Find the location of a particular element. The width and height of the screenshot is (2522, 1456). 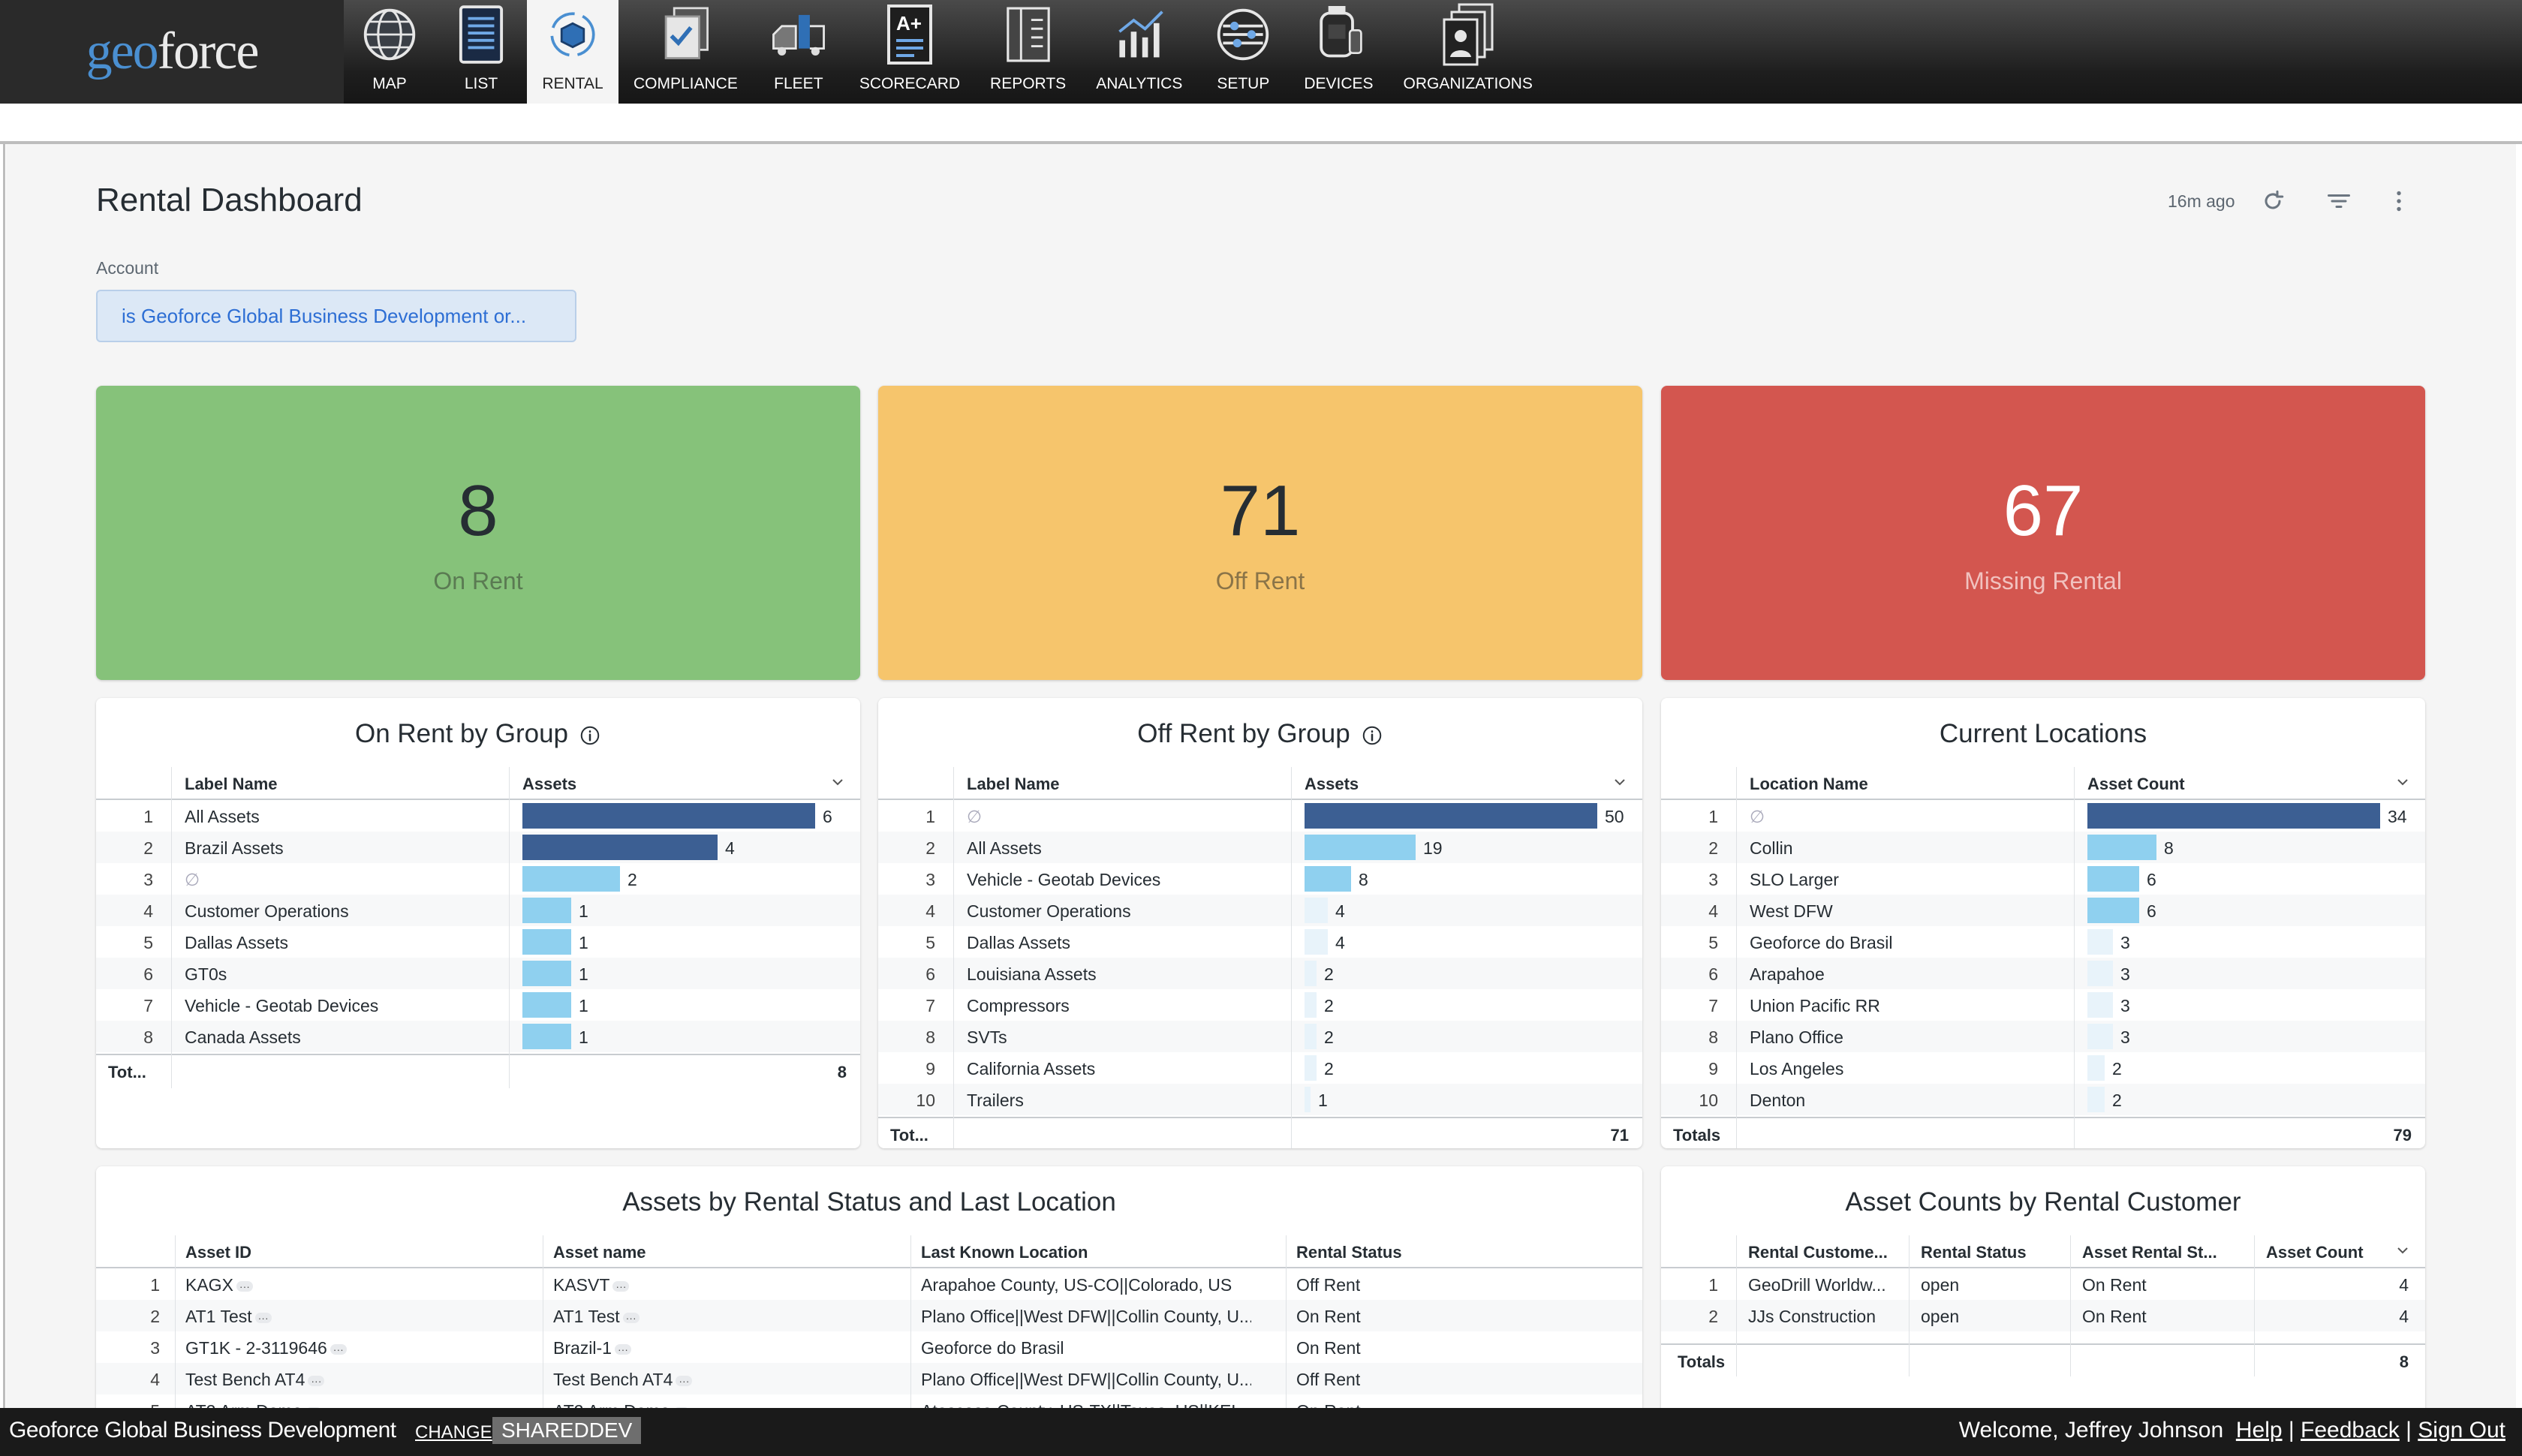

nav-item-reports: REPORTS is located at coordinates (1028, 52).